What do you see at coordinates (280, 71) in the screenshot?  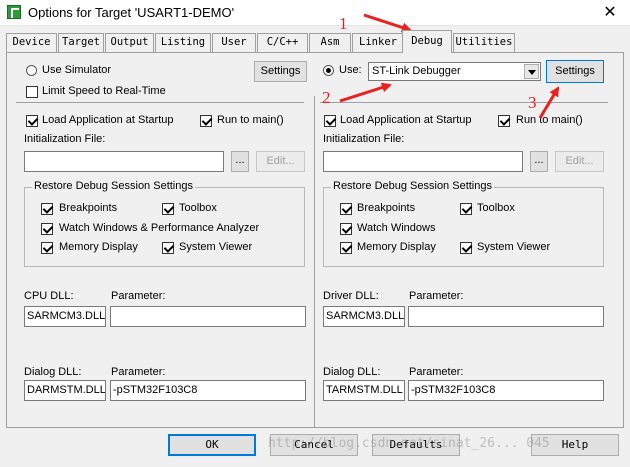 I see `simulator-settings-button: Settings` at bounding box center [280, 71].